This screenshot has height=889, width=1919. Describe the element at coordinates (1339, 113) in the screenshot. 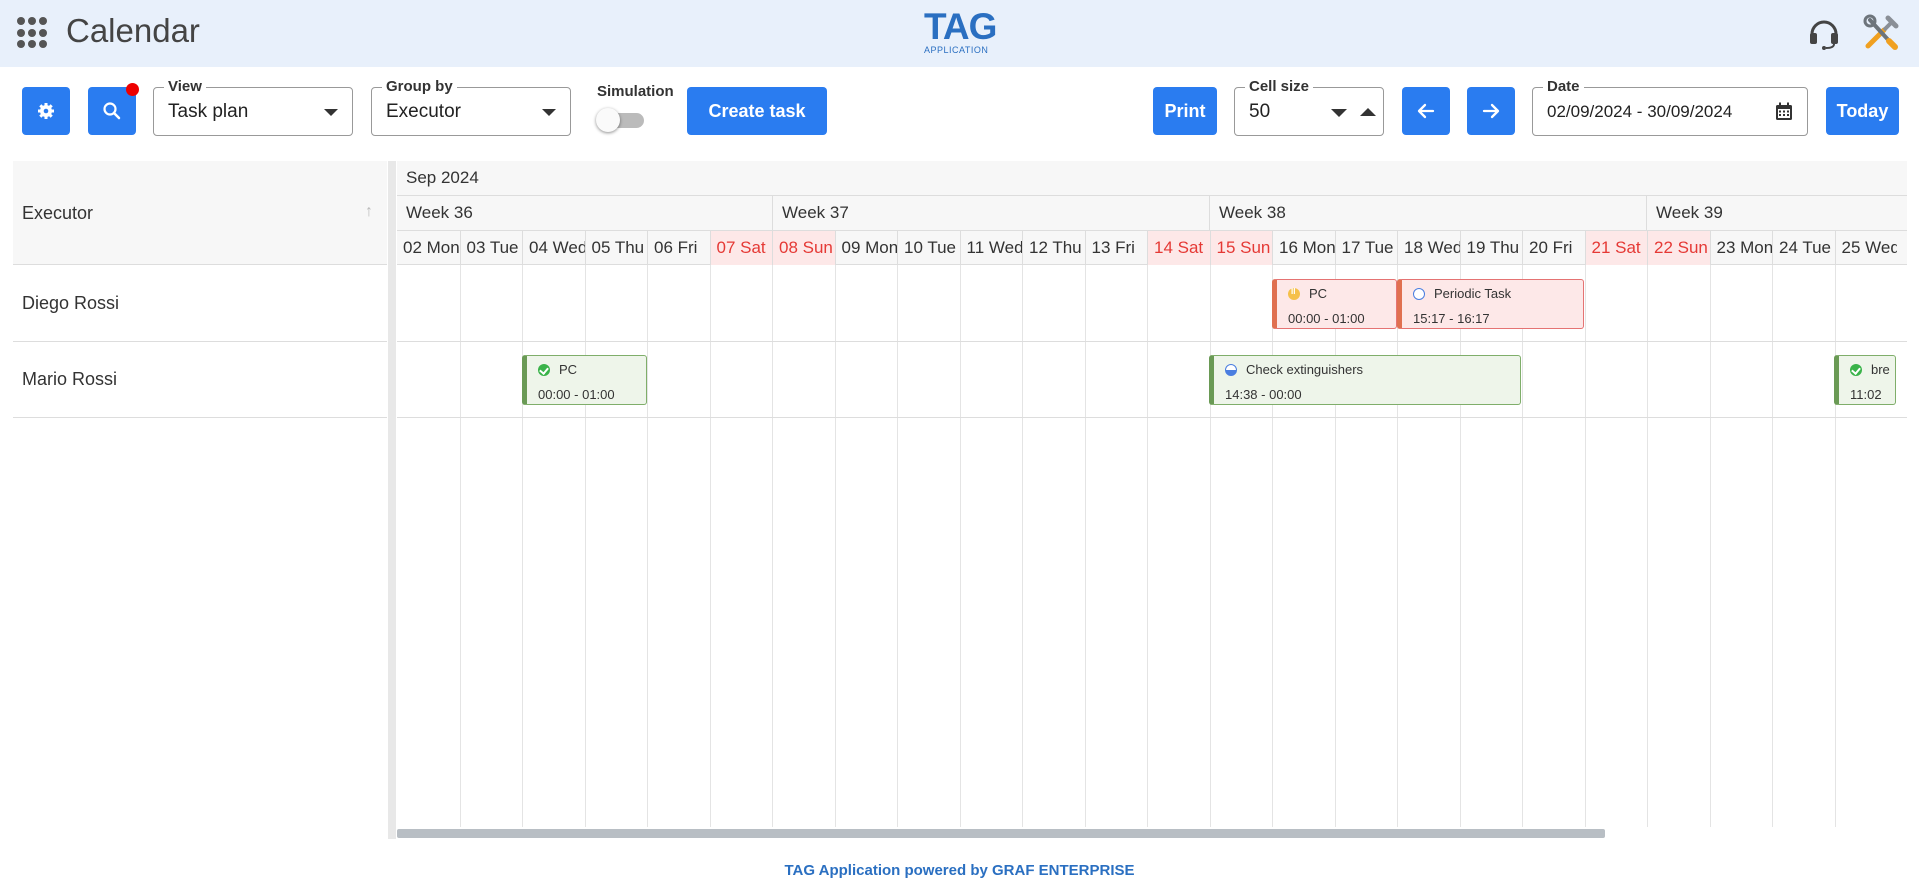

I see `decrease-icon` at that location.